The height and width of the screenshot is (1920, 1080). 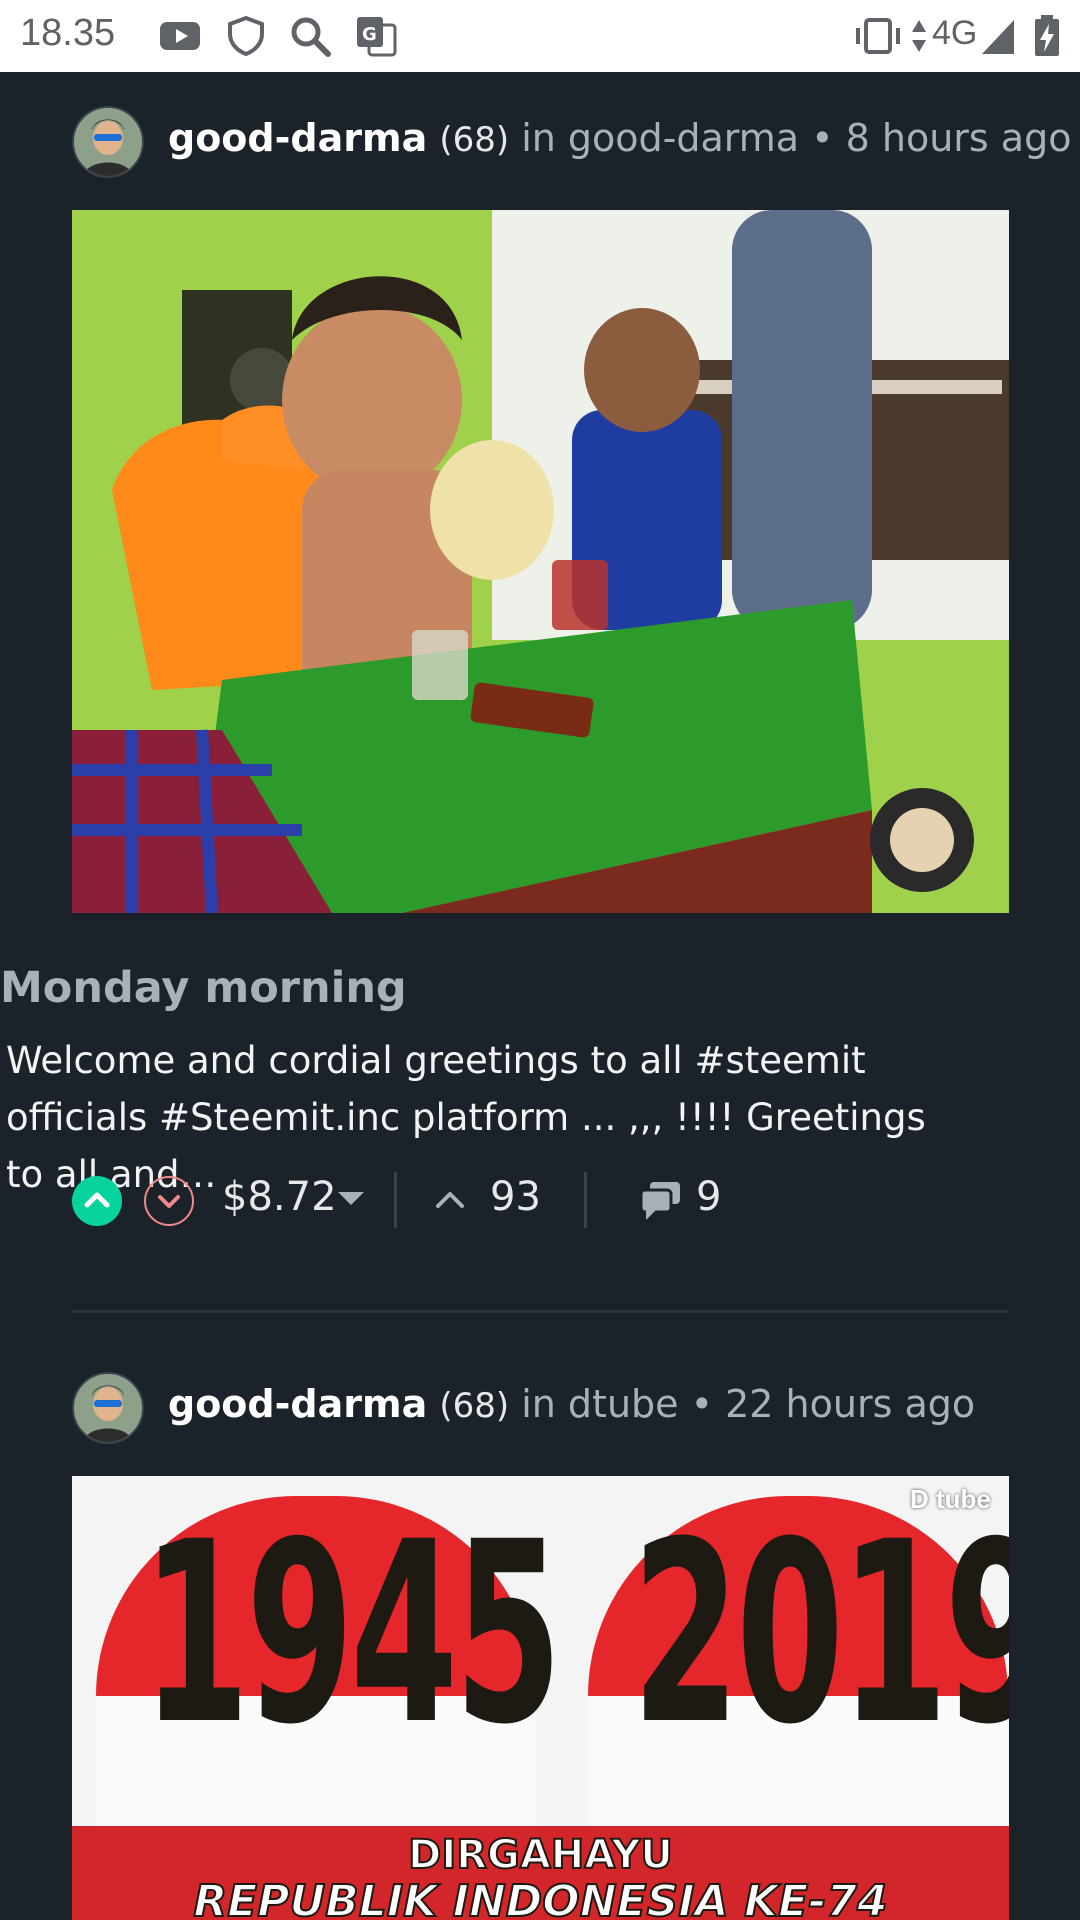 I want to click on banner-line1: DIRGAHAYU, so click(x=540, y=1855).